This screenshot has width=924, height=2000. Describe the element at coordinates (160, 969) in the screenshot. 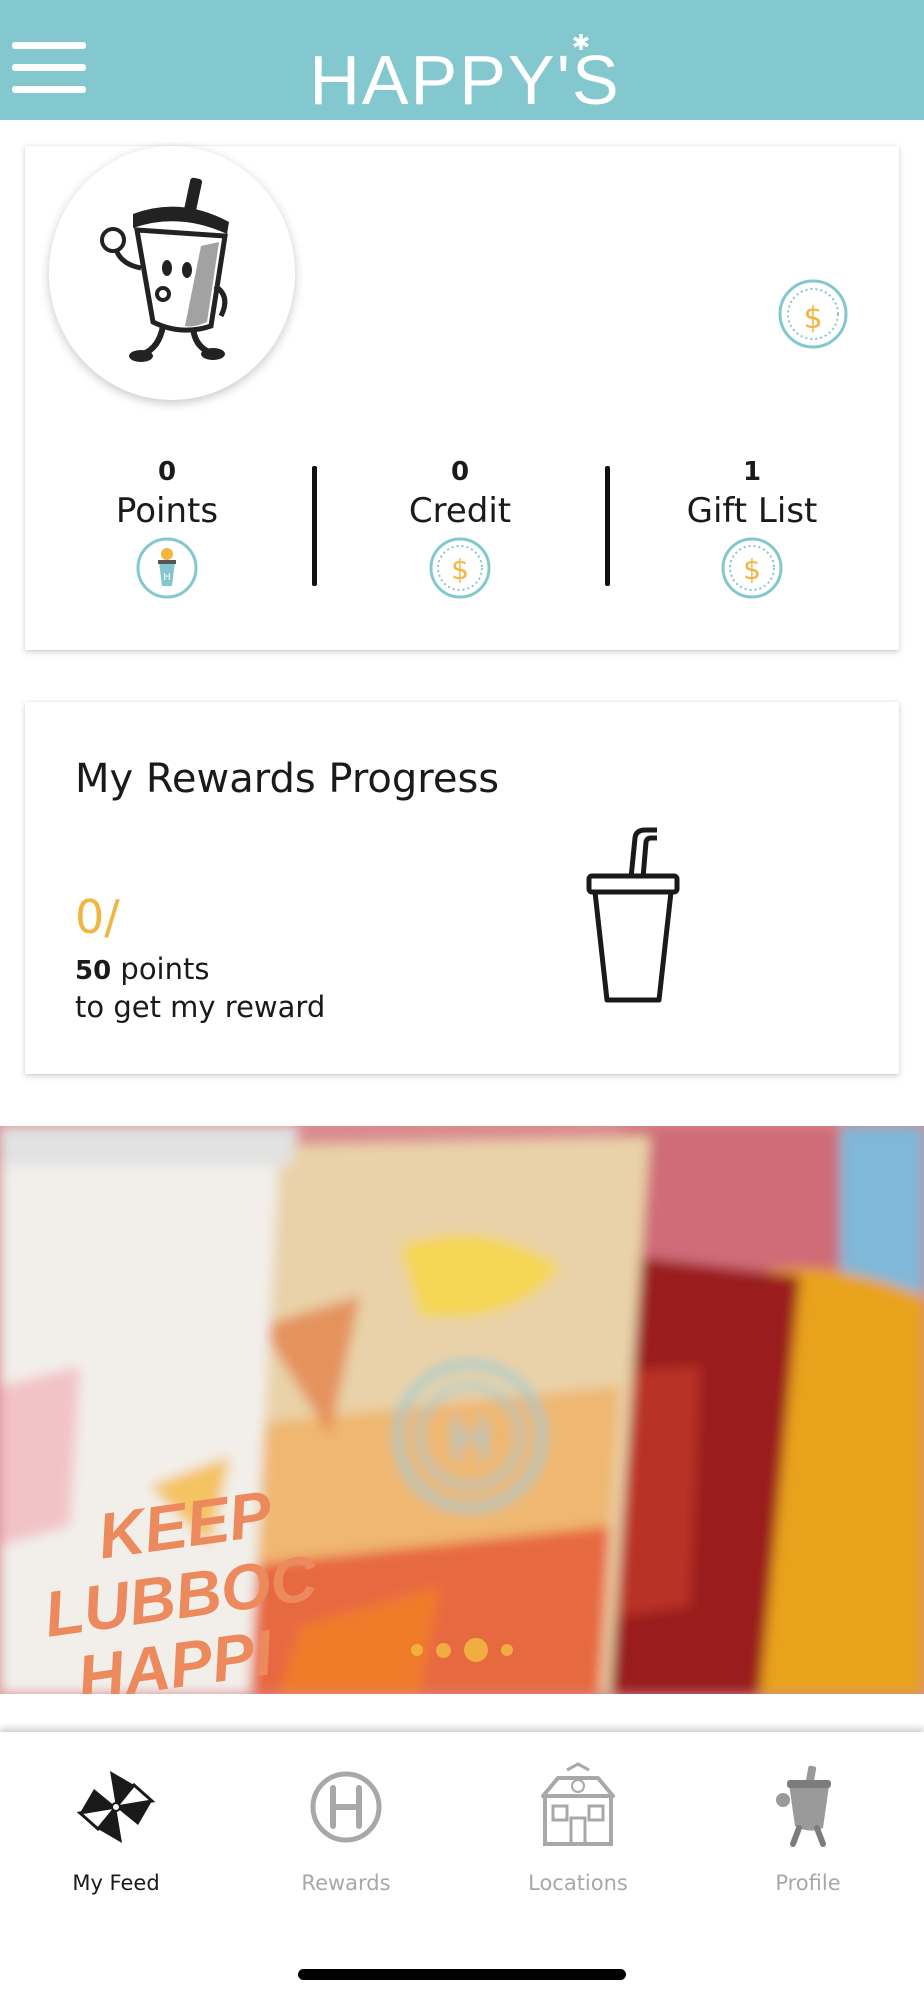

I see `rewards-target-unit: points` at that location.